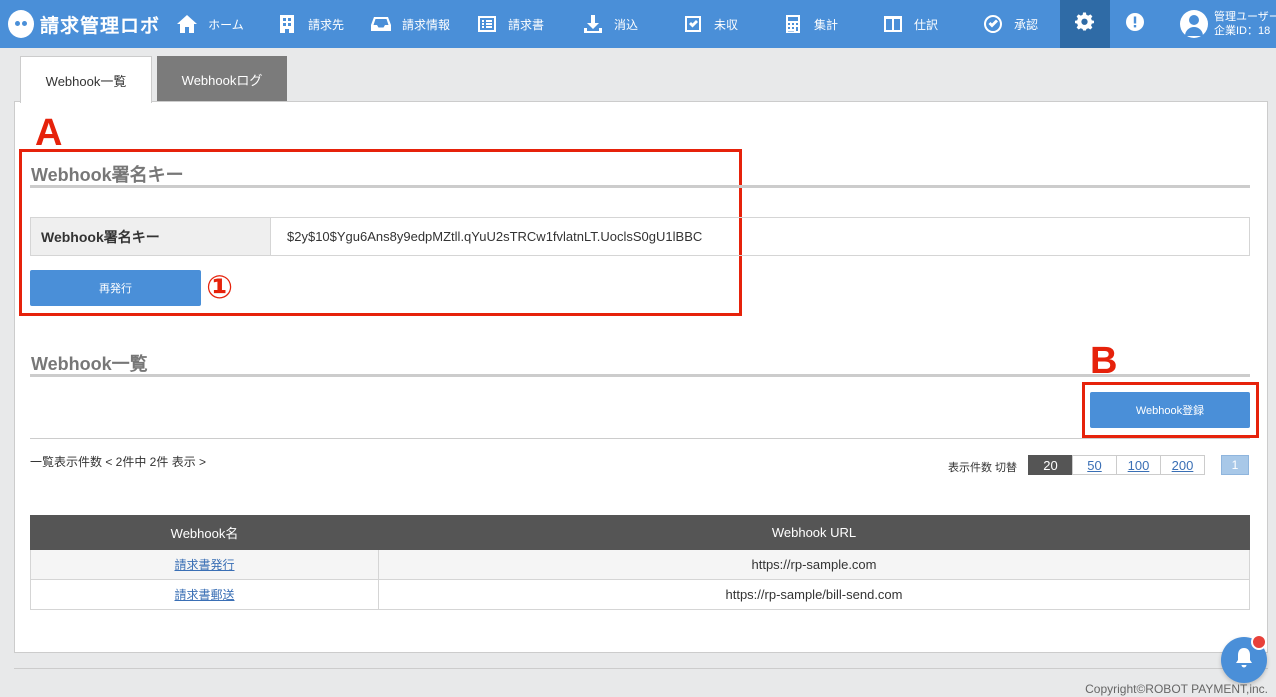 The image size is (1276, 697). What do you see at coordinates (793, 24) in the screenshot?
I see `calculator-icon` at bounding box center [793, 24].